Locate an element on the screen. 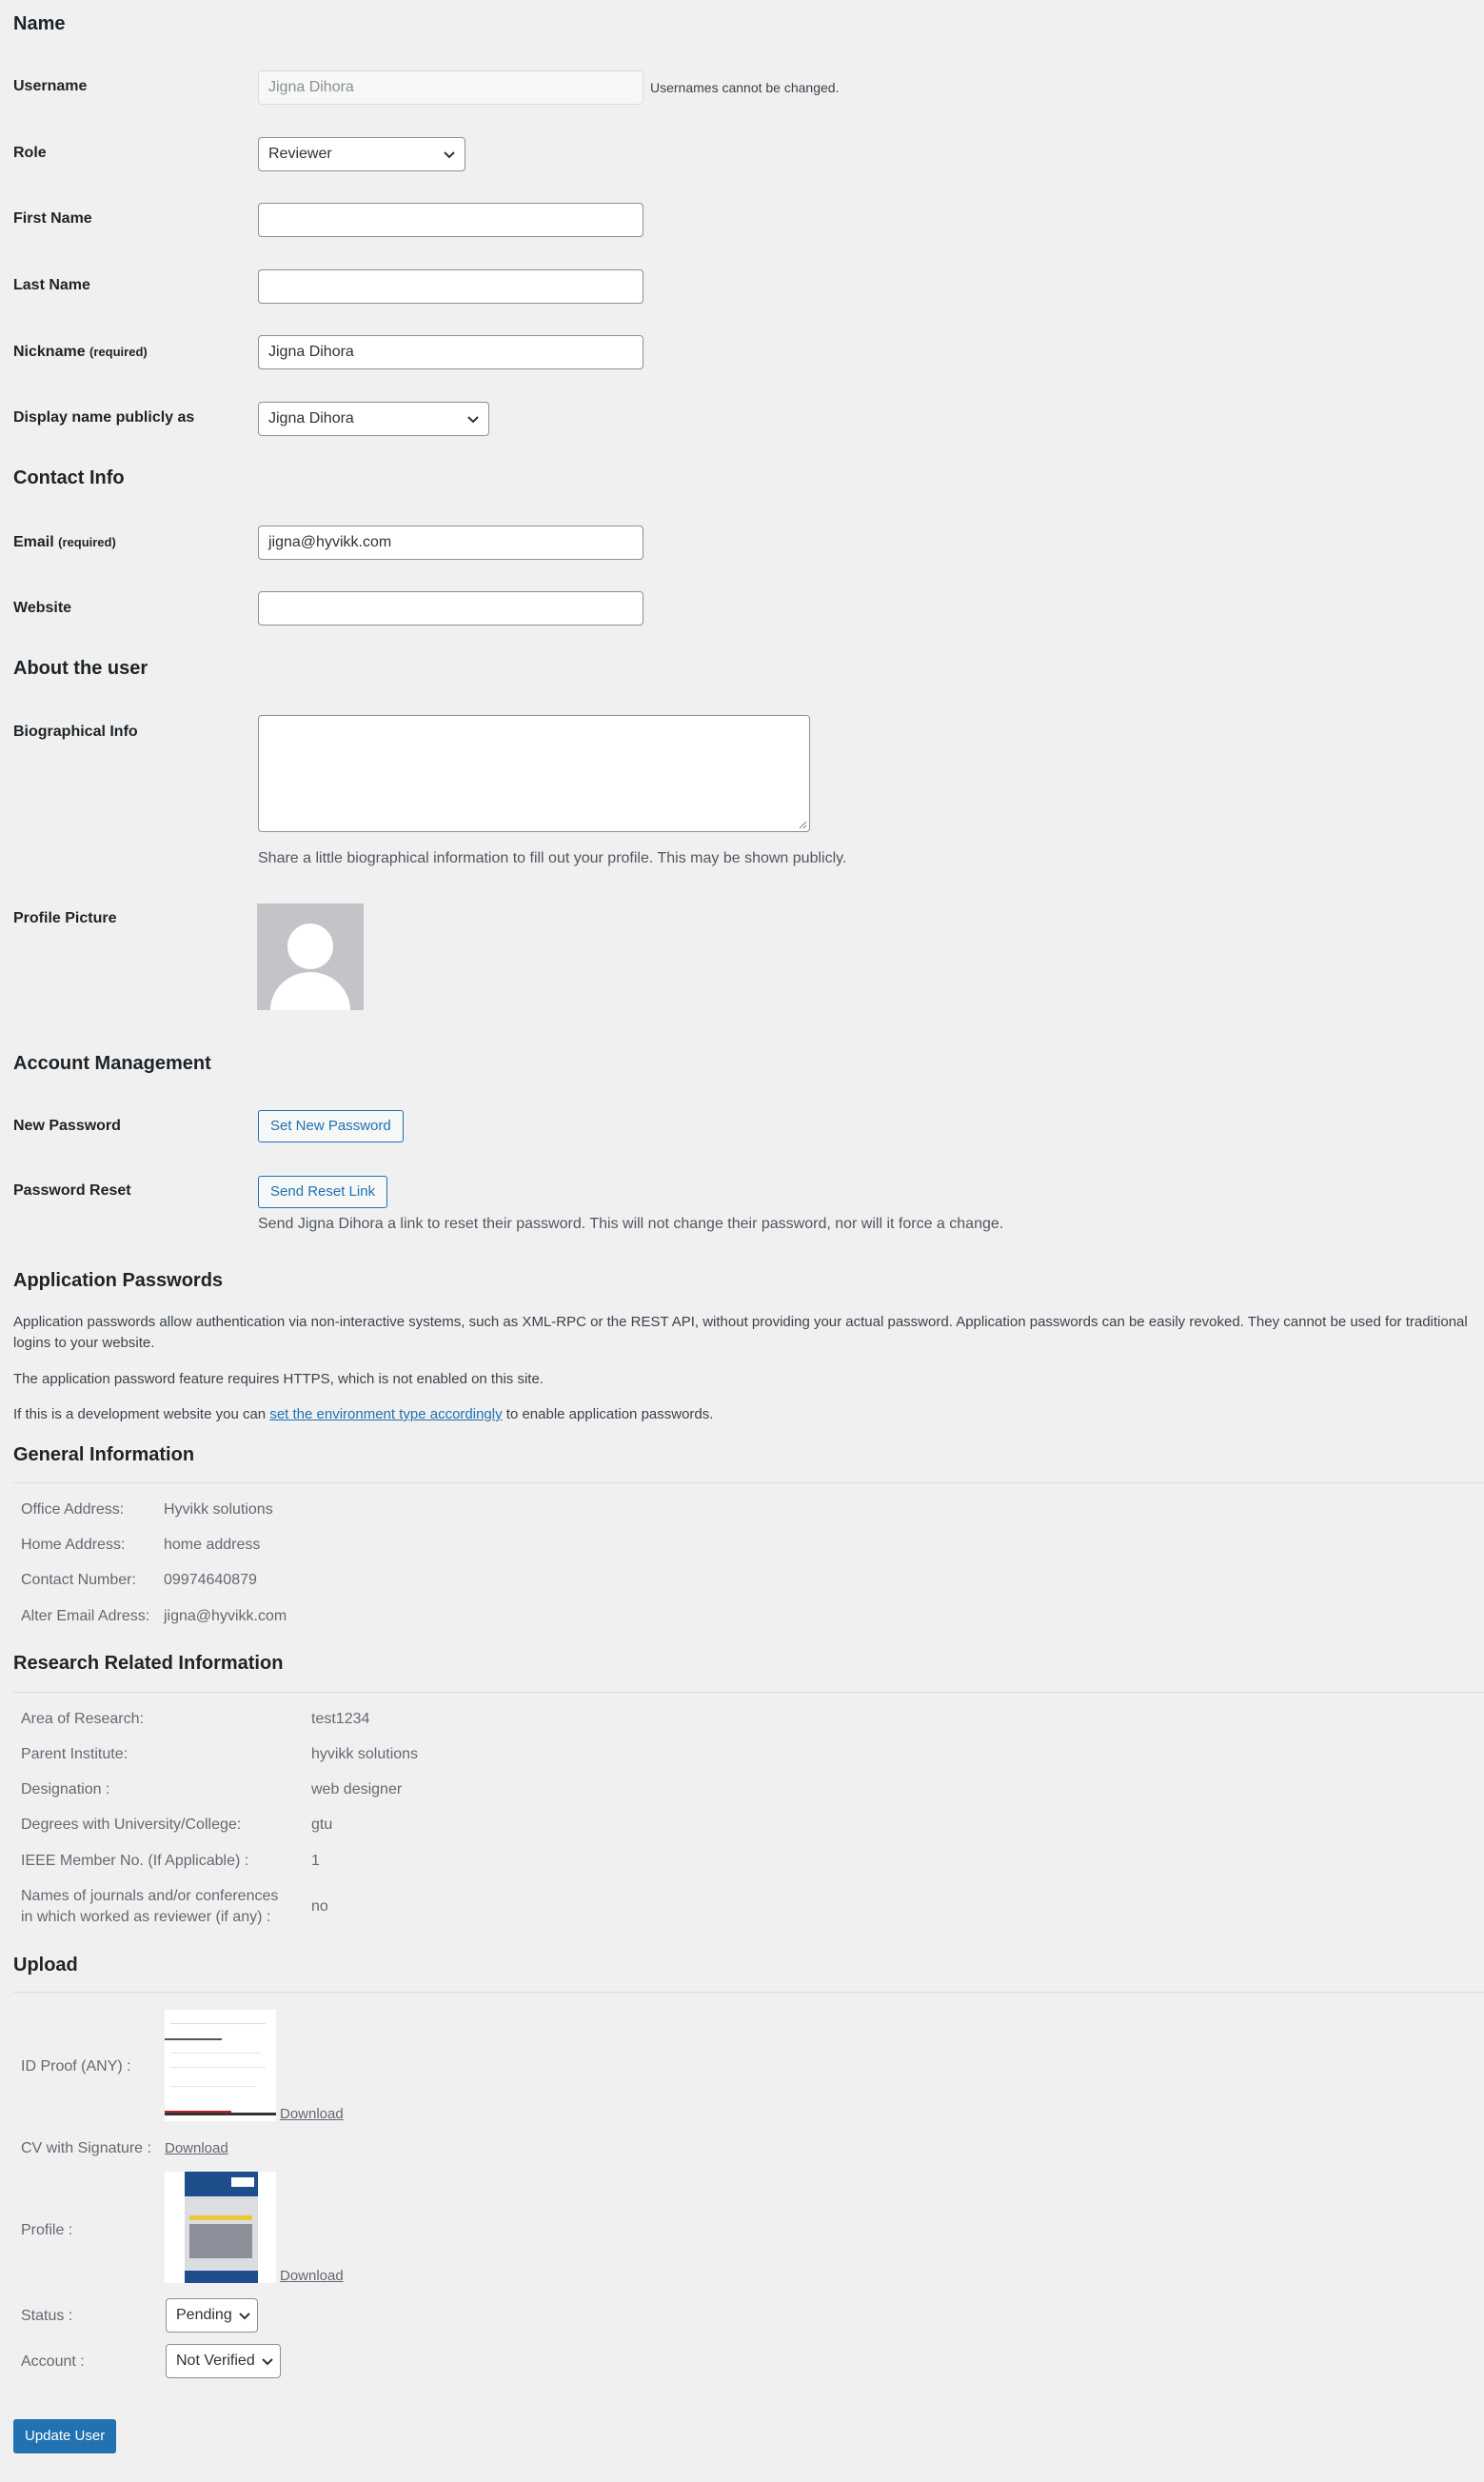 The width and height of the screenshot is (1484, 2482). website-input is located at coordinates (450, 608).